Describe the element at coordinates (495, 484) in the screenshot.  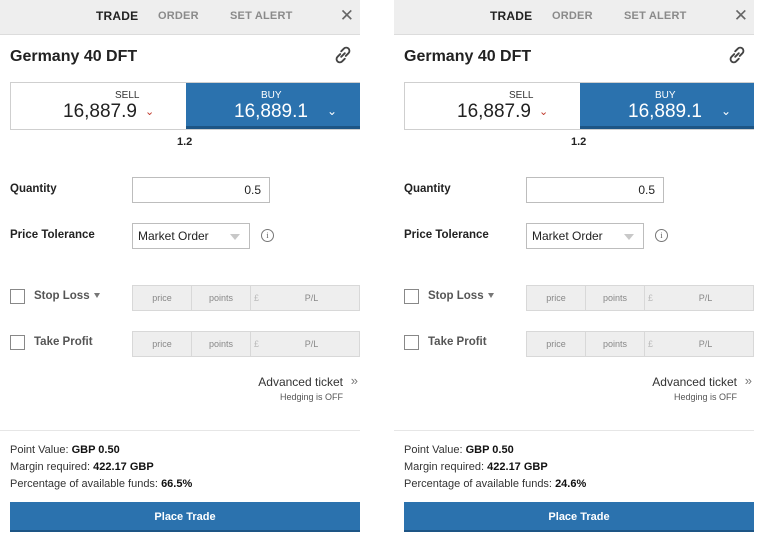
I see `available-funds-percentage: Percentage of available funds: 24.6%` at that location.